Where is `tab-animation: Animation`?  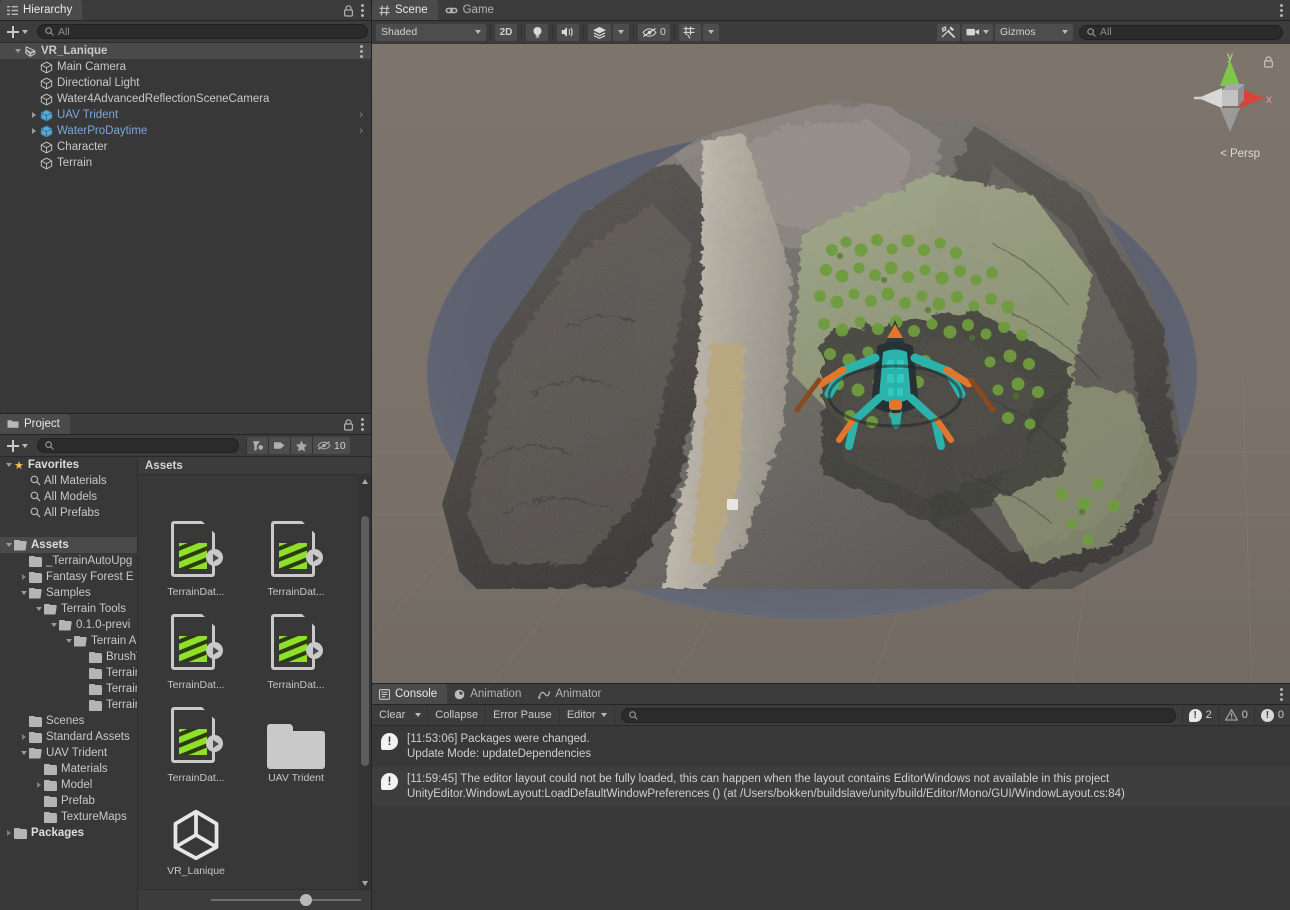 tab-animation: Animation is located at coordinates (489, 694).